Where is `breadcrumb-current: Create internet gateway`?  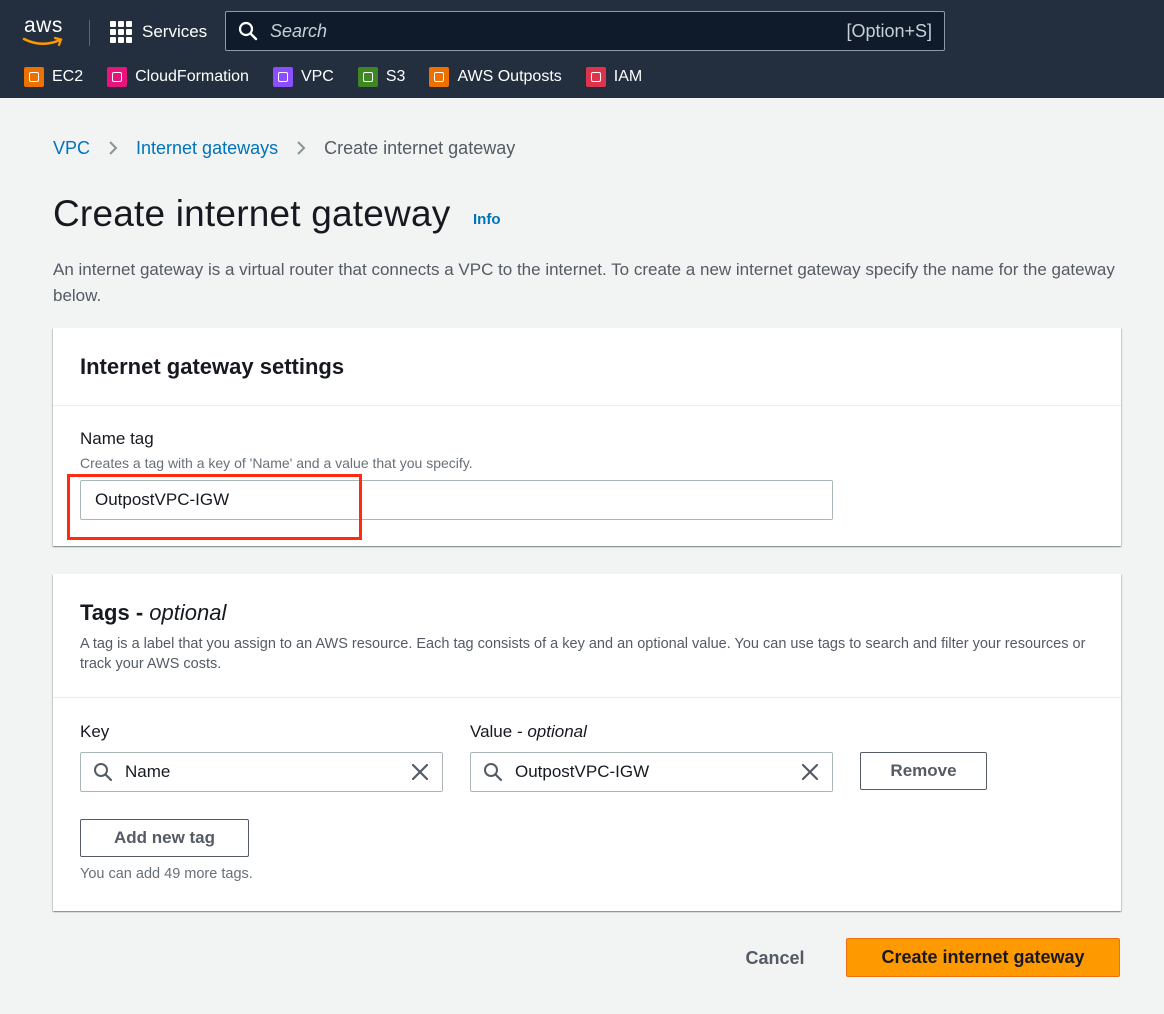 breadcrumb-current: Create internet gateway is located at coordinates (420, 147).